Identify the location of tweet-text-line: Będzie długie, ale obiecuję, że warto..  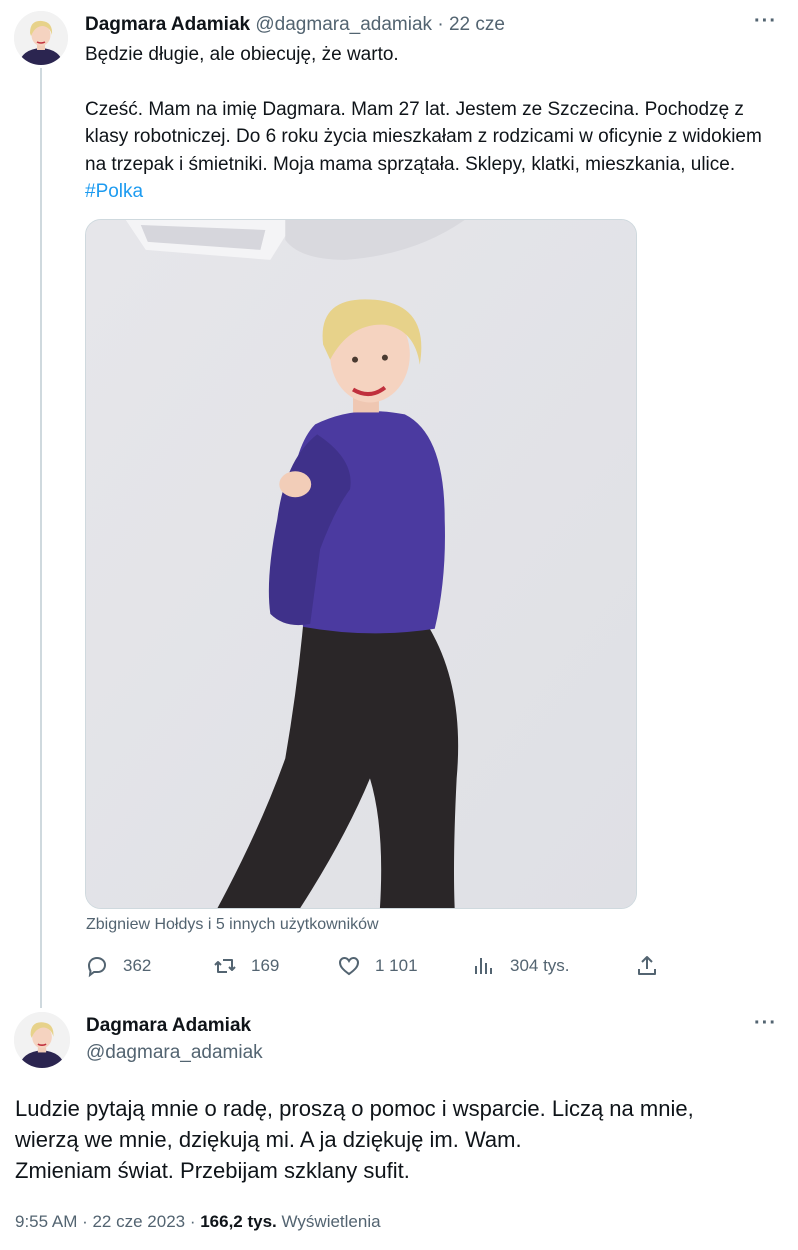
(242, 54).